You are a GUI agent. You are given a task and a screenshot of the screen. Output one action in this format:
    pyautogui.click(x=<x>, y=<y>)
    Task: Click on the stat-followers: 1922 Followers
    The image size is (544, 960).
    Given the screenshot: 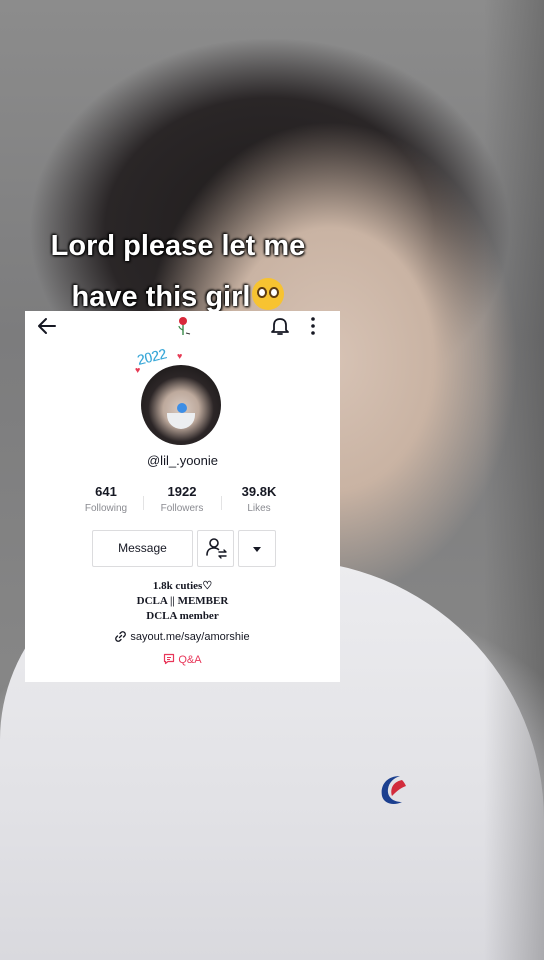 What is the action you would take?
    pyautogui.click(x=182, y=499)
    